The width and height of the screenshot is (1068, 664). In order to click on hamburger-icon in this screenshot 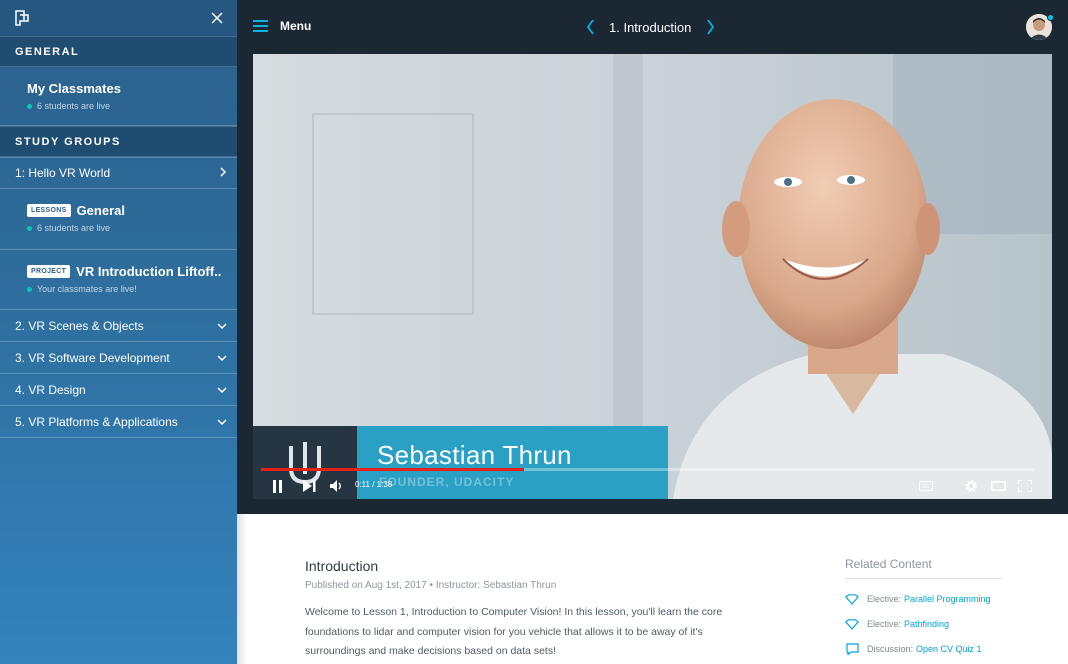, I will do `click(260, 26)`.